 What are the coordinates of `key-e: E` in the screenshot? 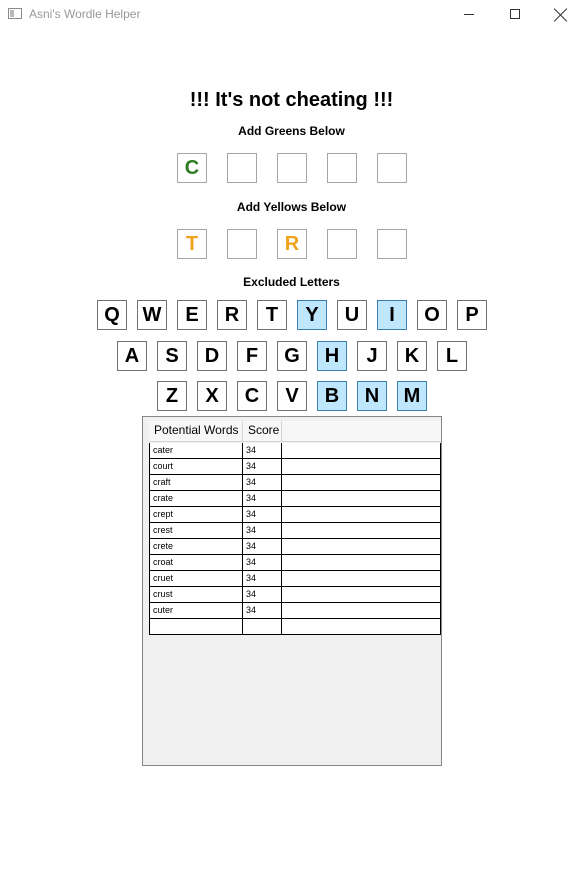 It's located at (192, 315).